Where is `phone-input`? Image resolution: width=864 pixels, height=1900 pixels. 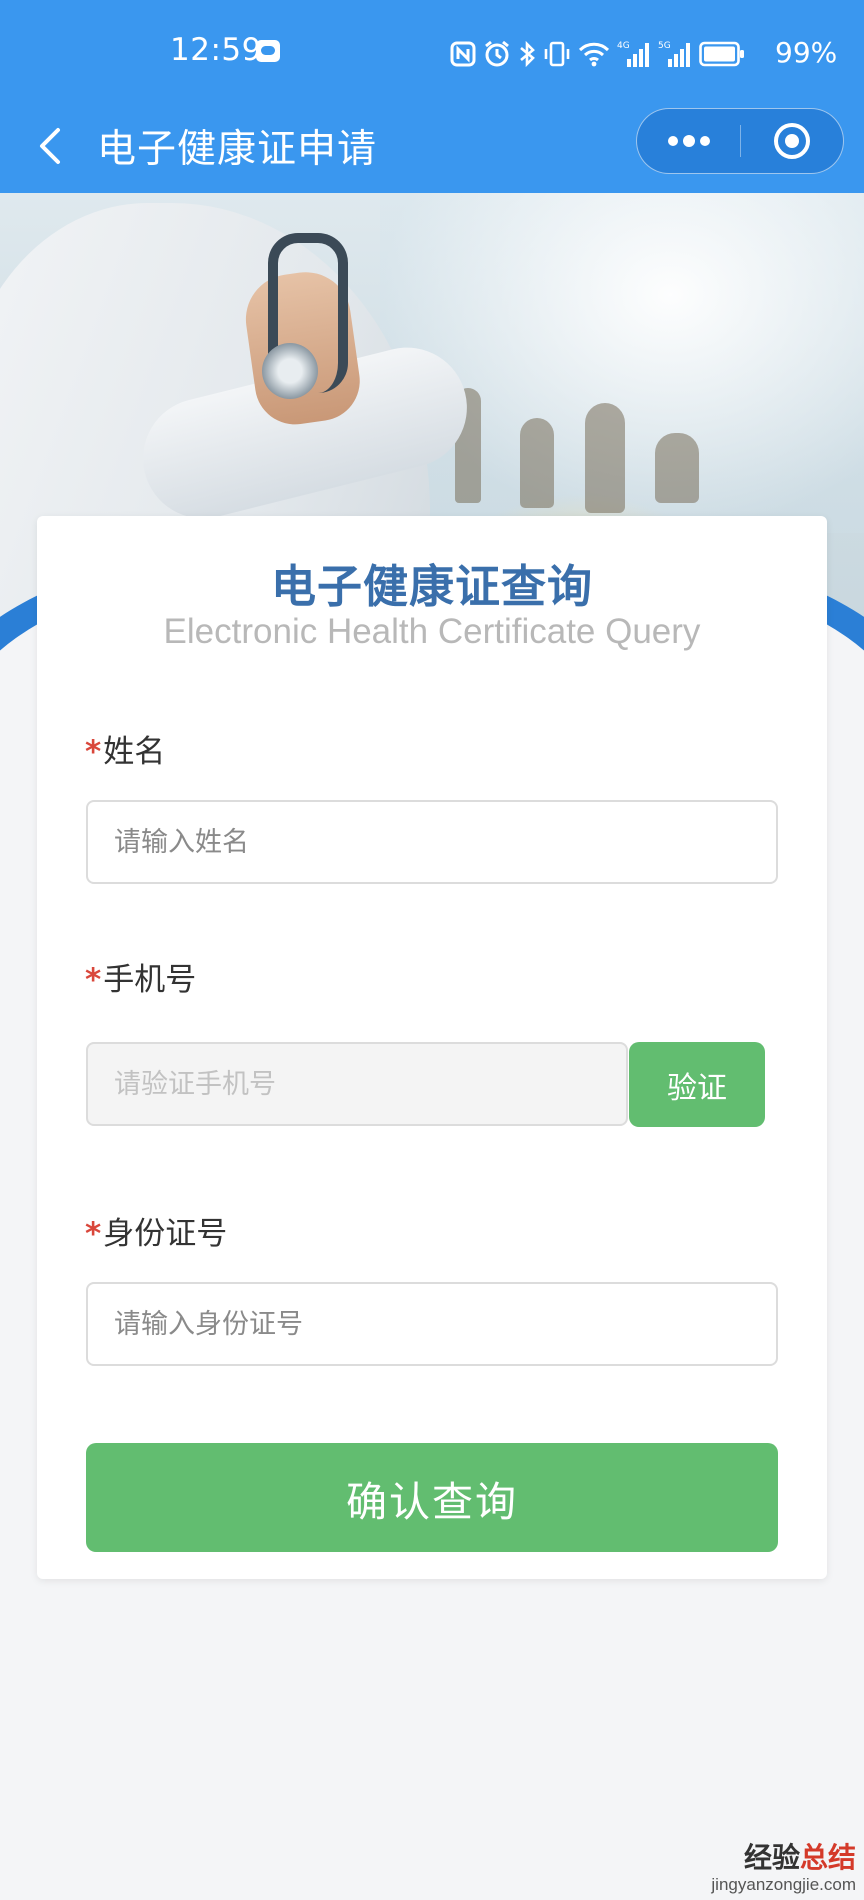 phone-input is located at coordinates (357, 1084).